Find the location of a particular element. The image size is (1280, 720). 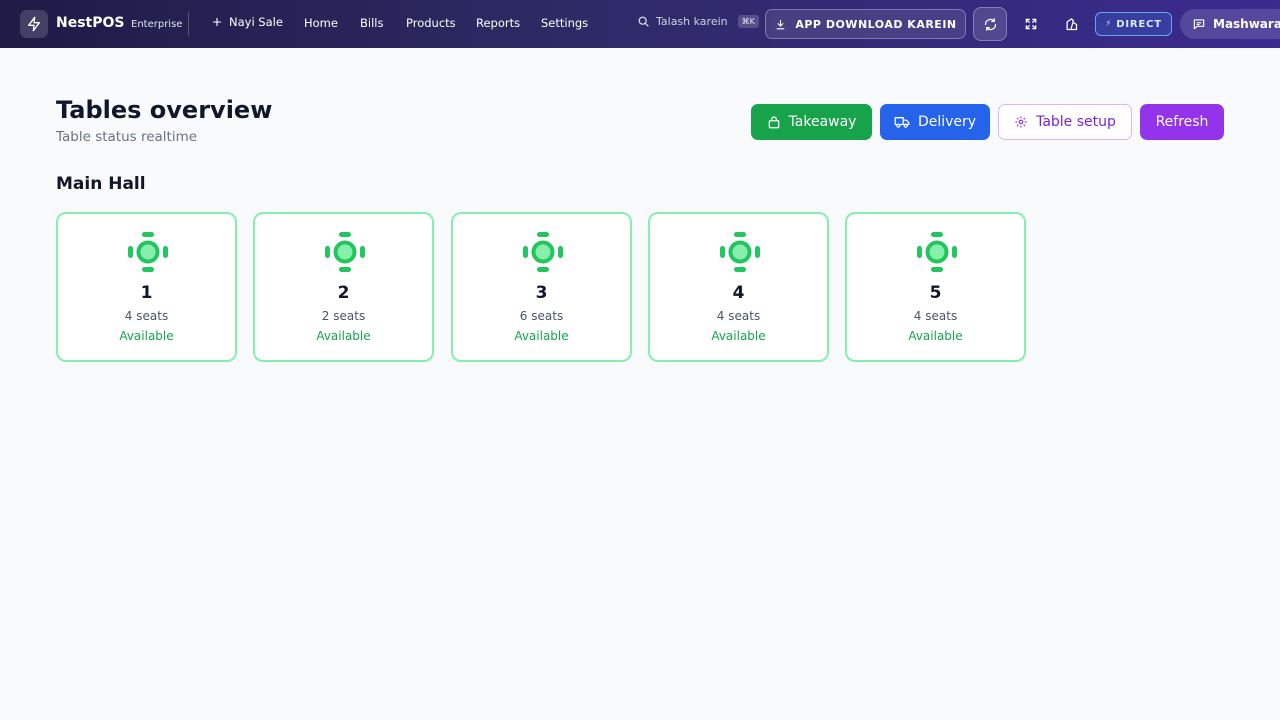

fullscreen-button is located at coordinates (1031, 24).